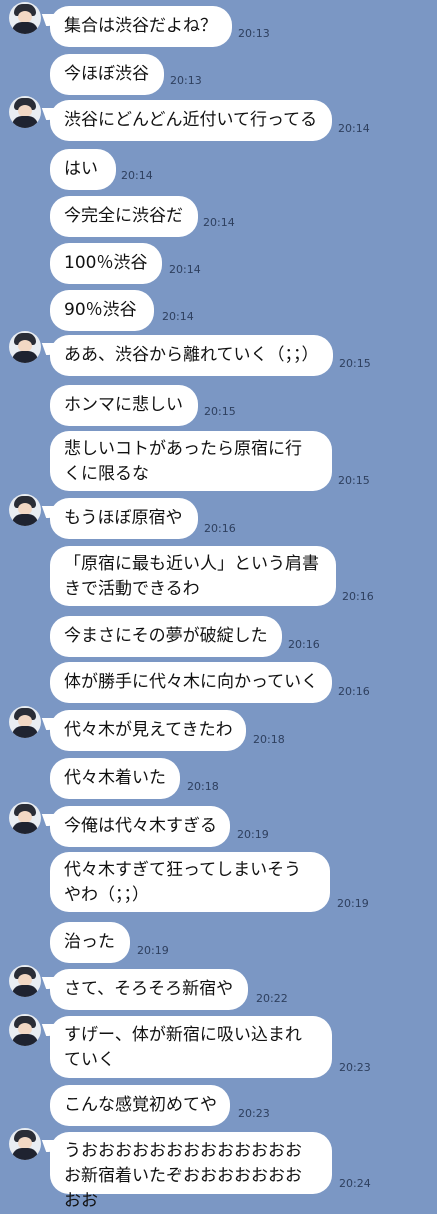 This screenshot has height=1214, width=437. What do you see at coordinates (166, 636) in the screenshot?
I see `message-bubble: 今まさにその夢が破綻した` at bounding box center [166, 636].